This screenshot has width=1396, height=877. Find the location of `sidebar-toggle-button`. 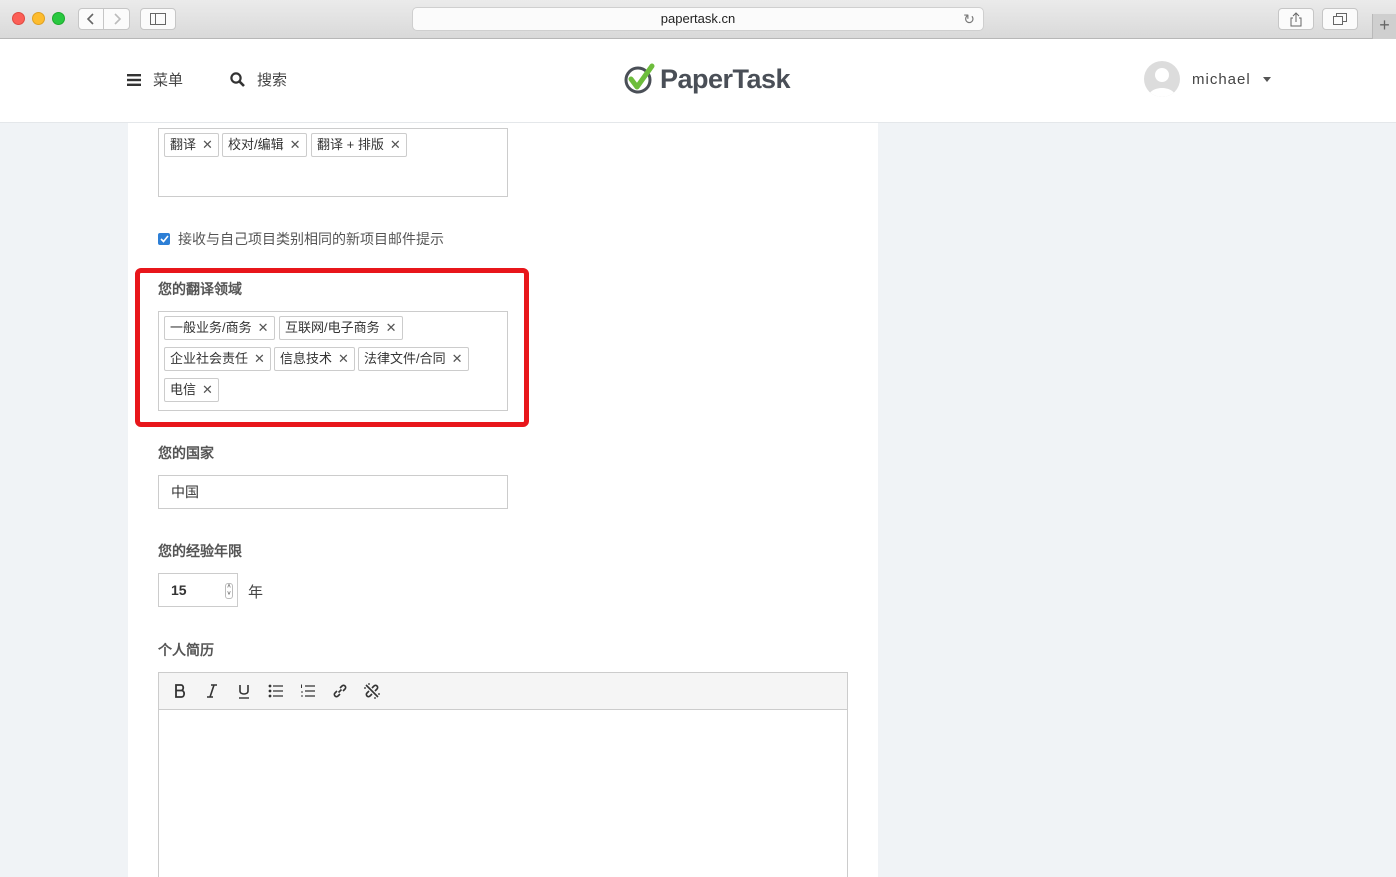

sidebar-toggle-button is located at coordinates (158, 19).